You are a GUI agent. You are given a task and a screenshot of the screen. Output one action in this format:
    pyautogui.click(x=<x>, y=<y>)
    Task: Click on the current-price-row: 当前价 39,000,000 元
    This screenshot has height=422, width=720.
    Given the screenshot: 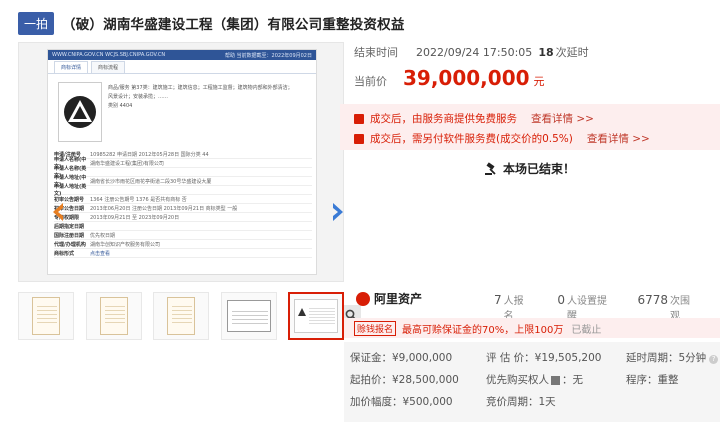 What is the action you would take?
    pyautogui.click(x=449, y=78)
    